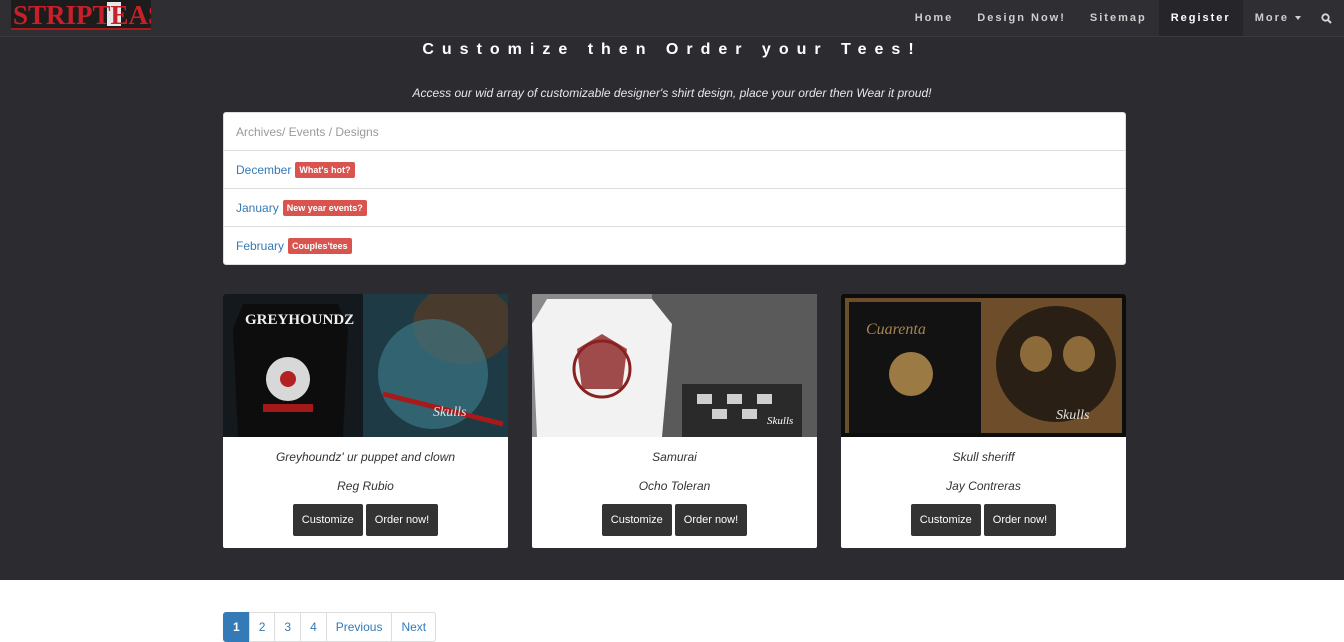  I want to click on pagination: 1 2 3 4 Previous Next, so click(330, 627).